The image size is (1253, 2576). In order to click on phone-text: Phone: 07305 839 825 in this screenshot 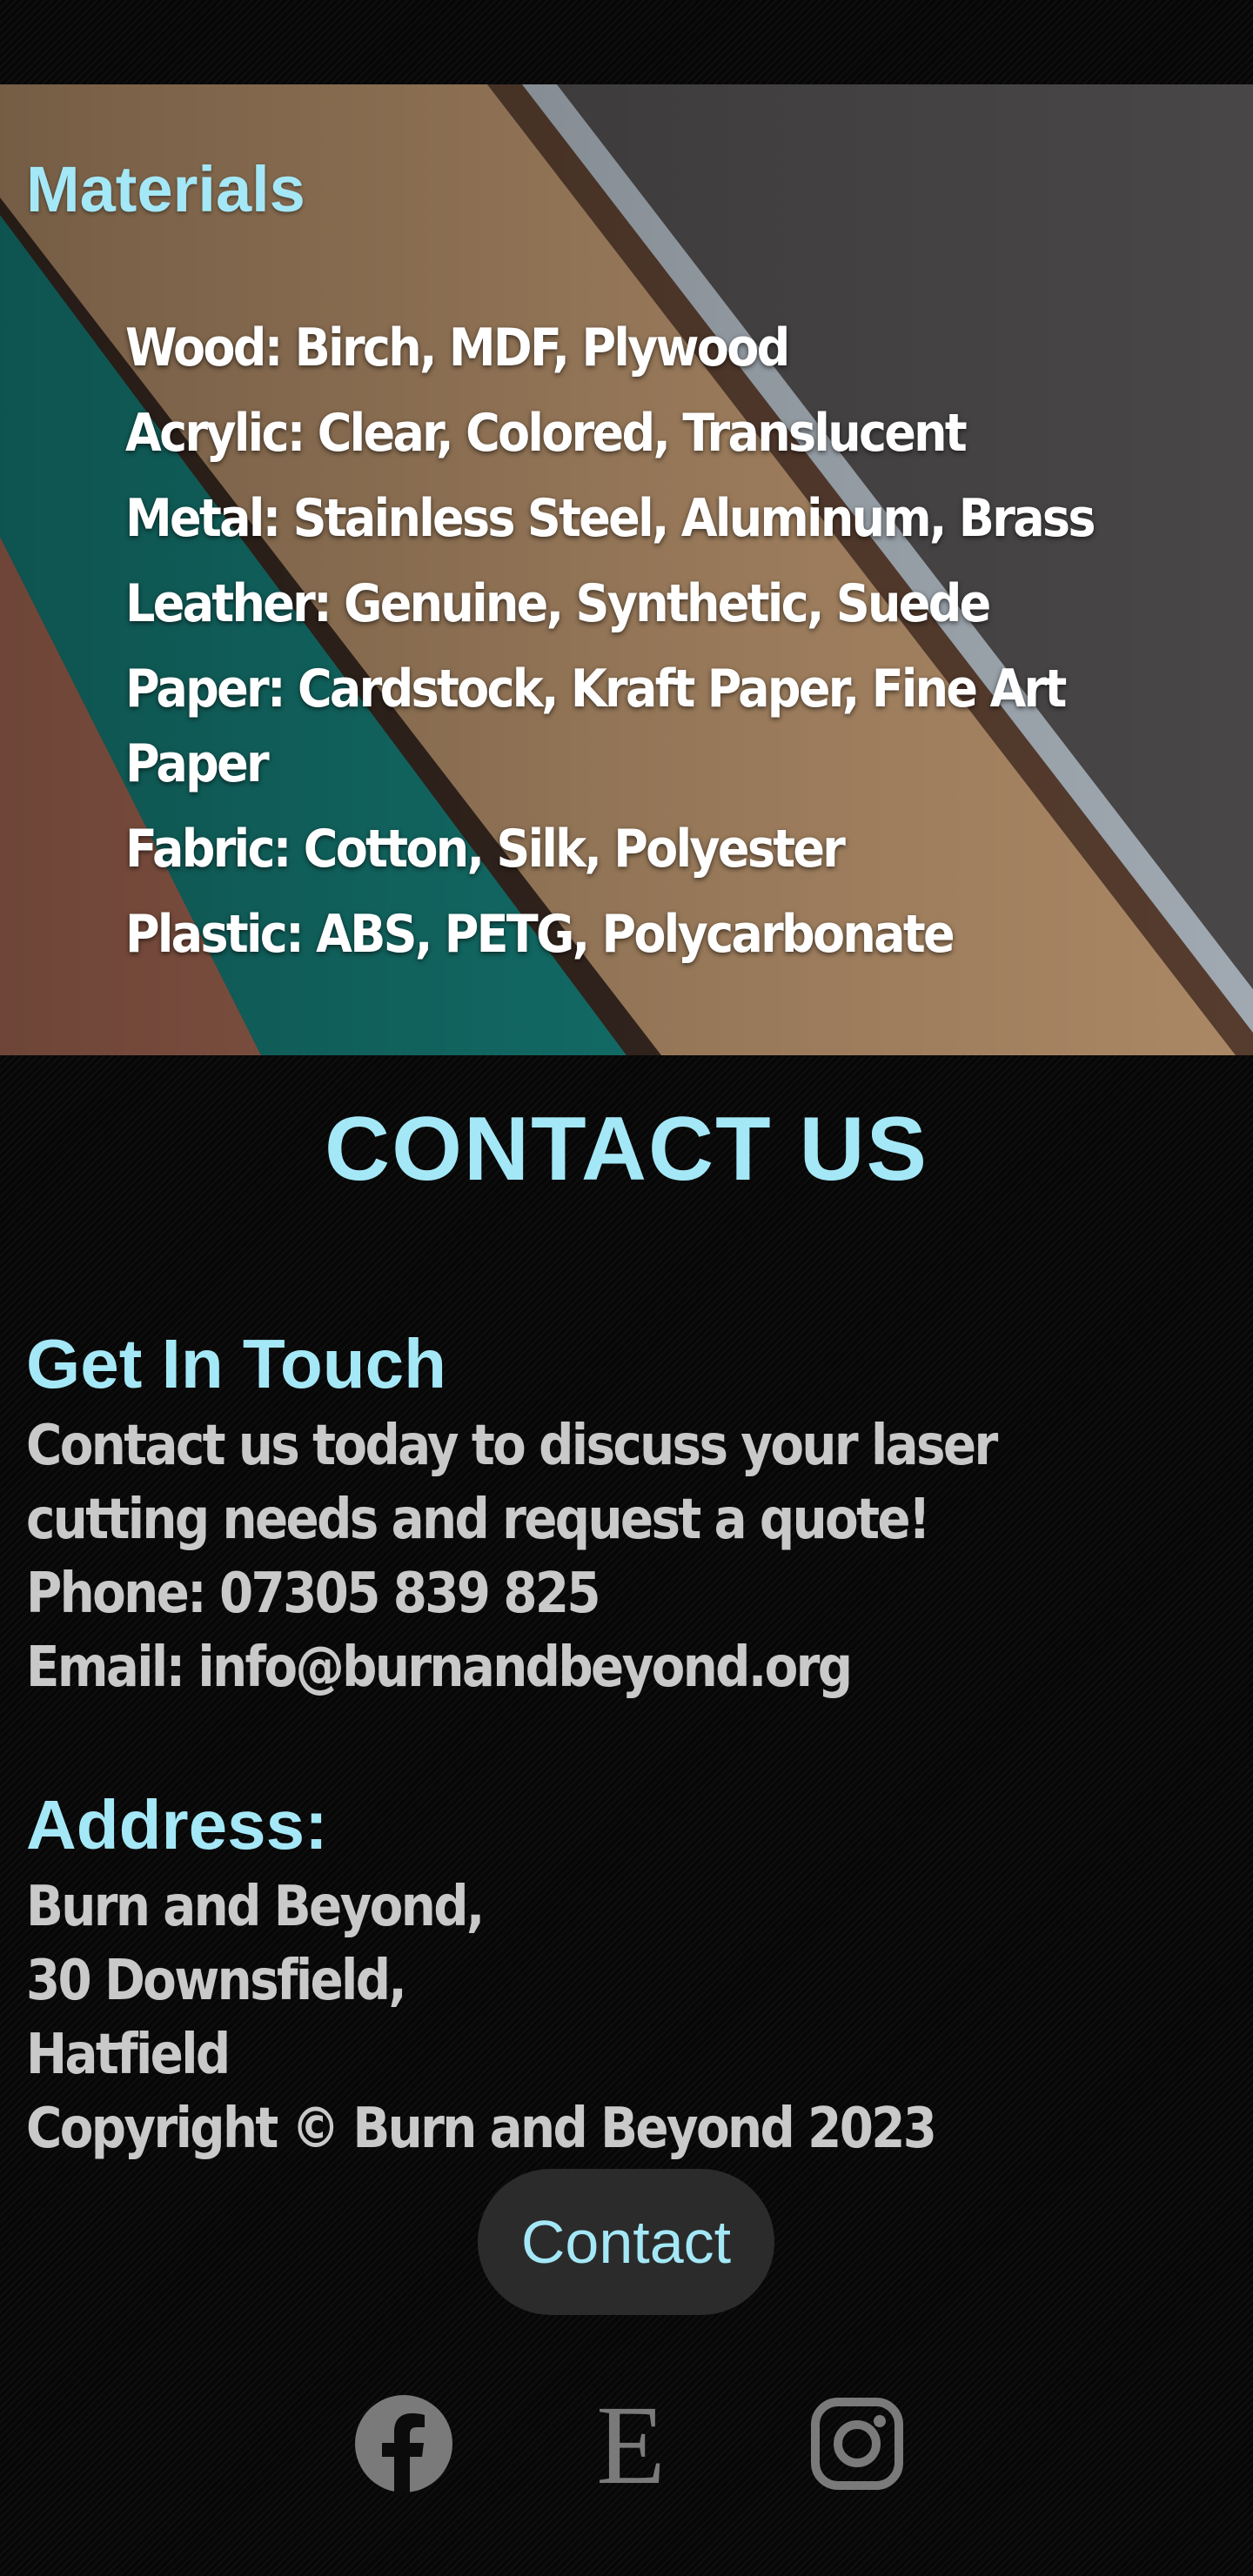, I will do `click(313, 1594)`.